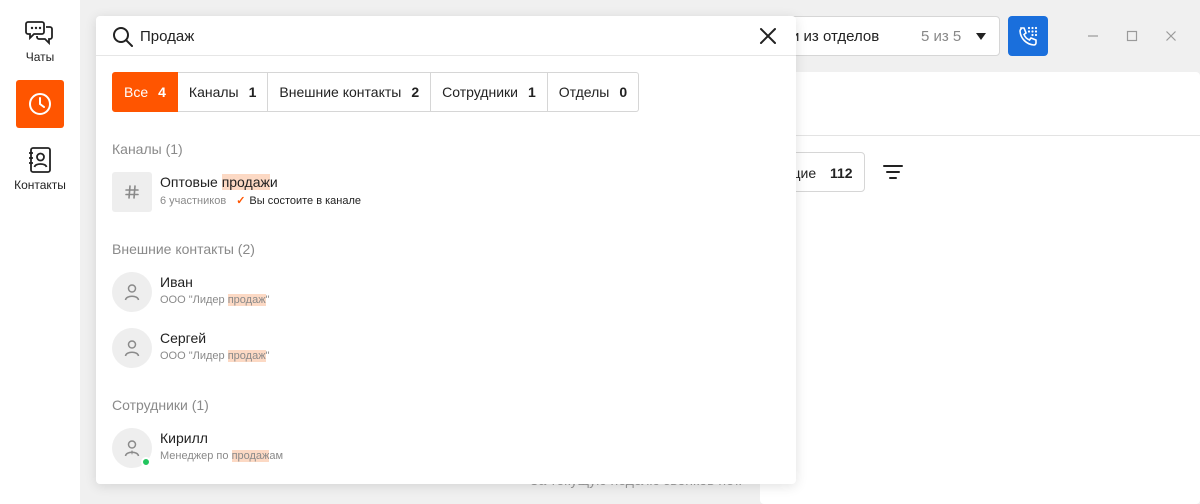 This screenshot has height=504, width=1200. What do you see at coordinates (176, 282) in the screenshot?
I see `contact-name: Иван` at bounding box center [176, 282].